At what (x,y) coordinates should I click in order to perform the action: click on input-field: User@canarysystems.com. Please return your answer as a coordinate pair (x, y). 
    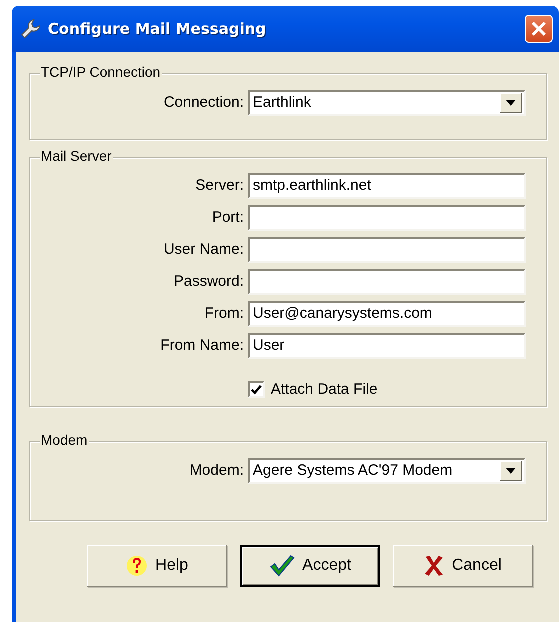
    Looking at the image, I should click on (387, 313).